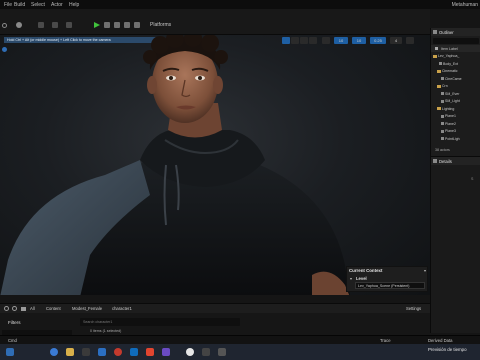 The height and width of the screenshot is (360, 480). Describe the element at coordinates (450, 139) in the screenshot. I see `outliner-row: PointLigh` at that location.